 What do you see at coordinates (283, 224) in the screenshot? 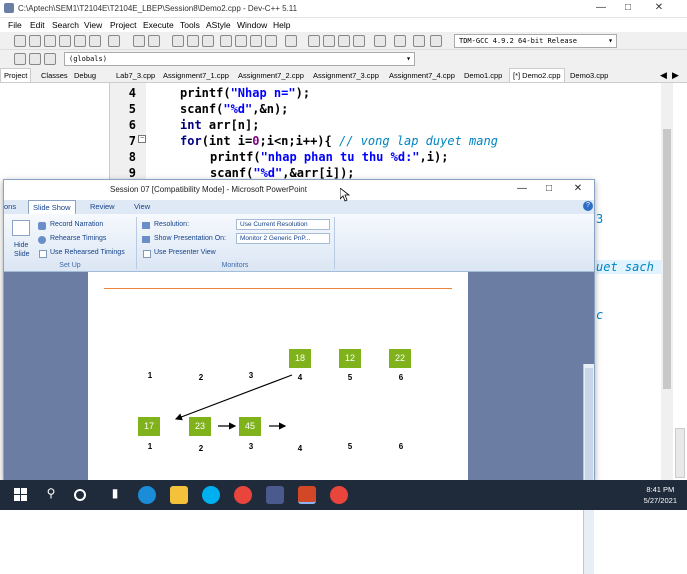
I see `resolution-select: Use Current Resolution` at bounding box center [283, 224].